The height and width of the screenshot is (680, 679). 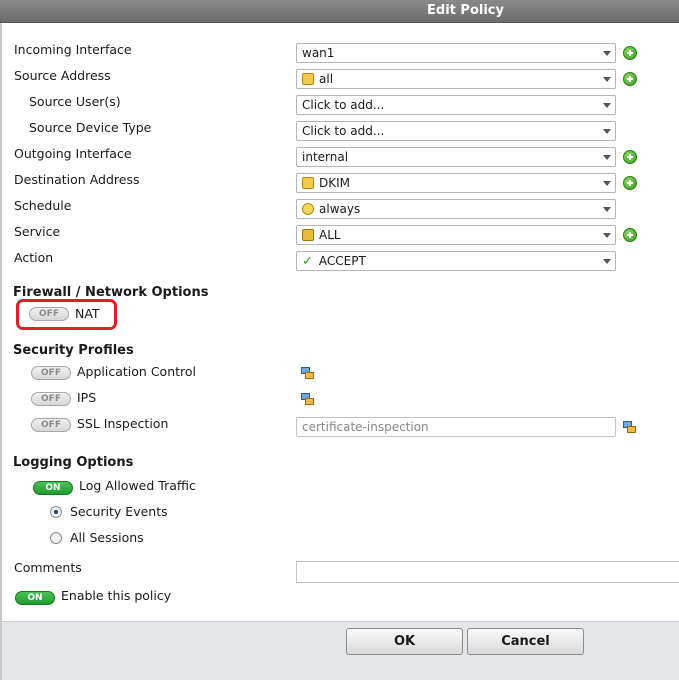 I want to click on ips-toggle: OFF, so click(x=51, y=399).